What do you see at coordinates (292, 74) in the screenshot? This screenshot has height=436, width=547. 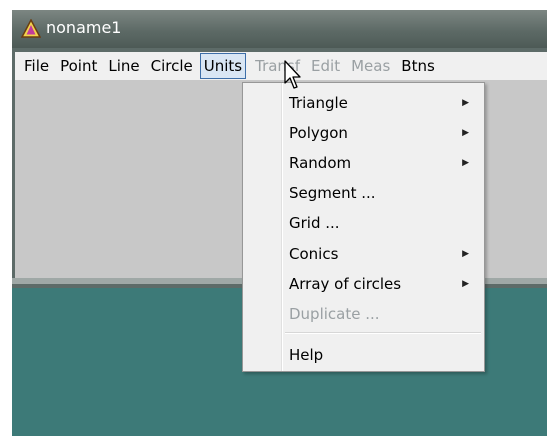 I see `mouse-pointer-icon` at bounding box center [292, 74].